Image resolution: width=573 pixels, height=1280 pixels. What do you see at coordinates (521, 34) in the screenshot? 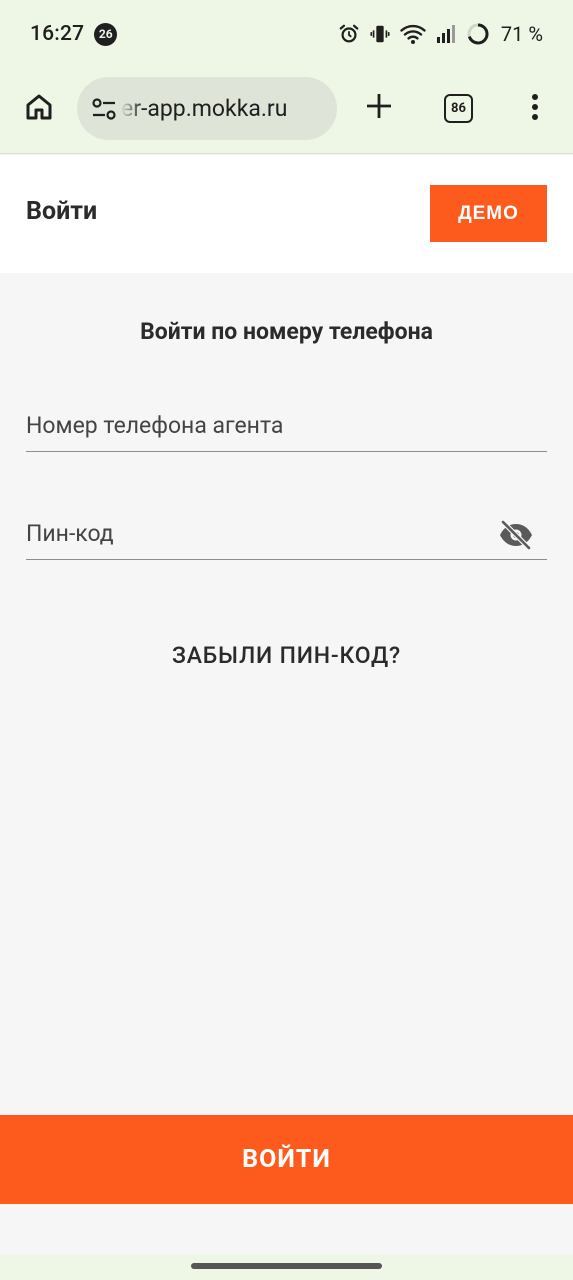
I see `battery-percent: 71 %` at bounding box center [521, 34].